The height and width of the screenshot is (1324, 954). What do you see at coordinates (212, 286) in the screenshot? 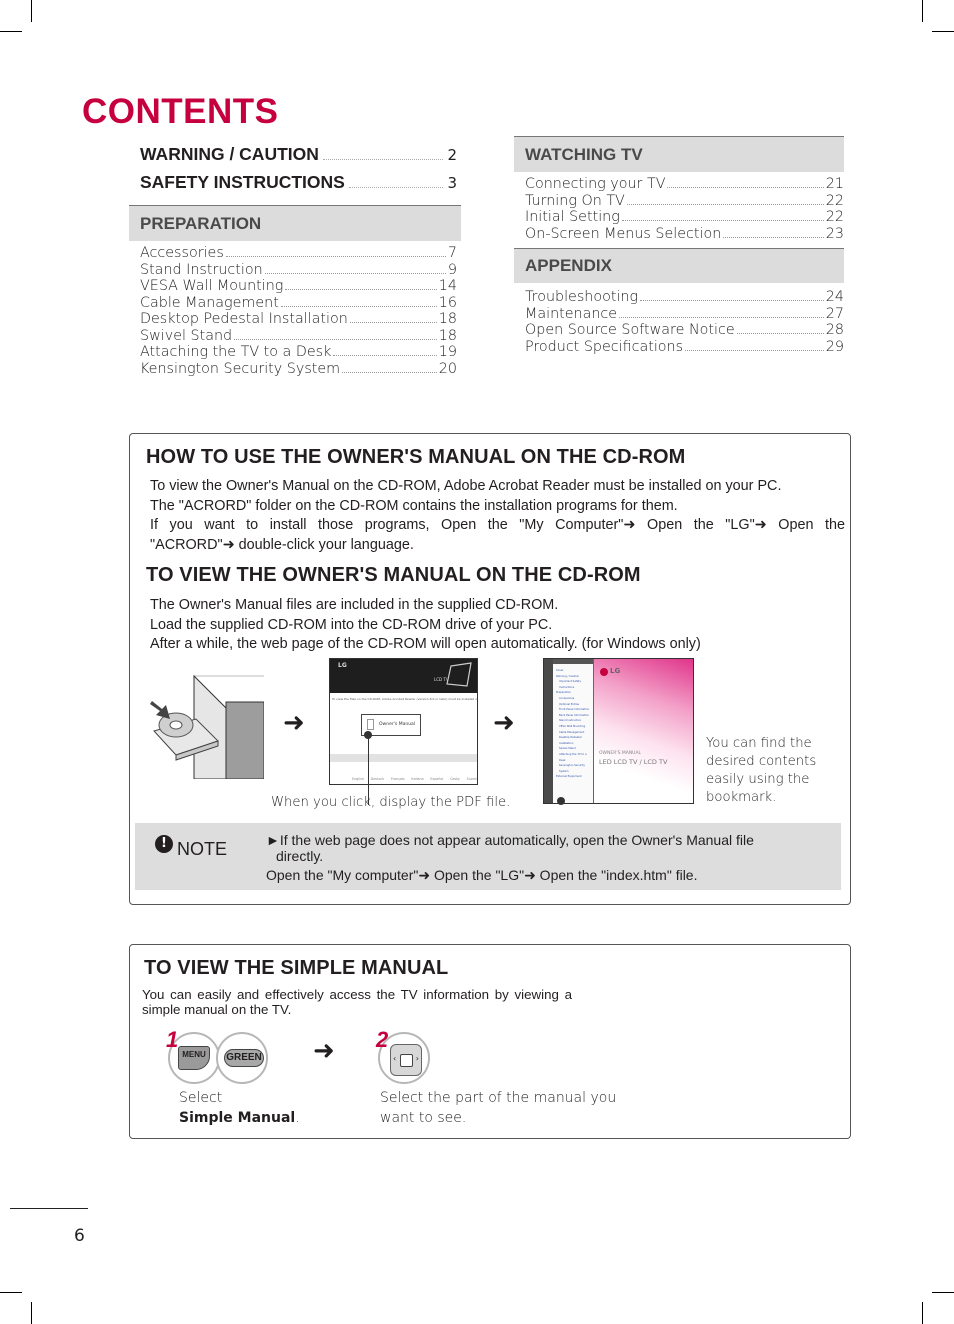
I see `toc-label: VESA Wall Mounting` at bounding box center [212, 286].